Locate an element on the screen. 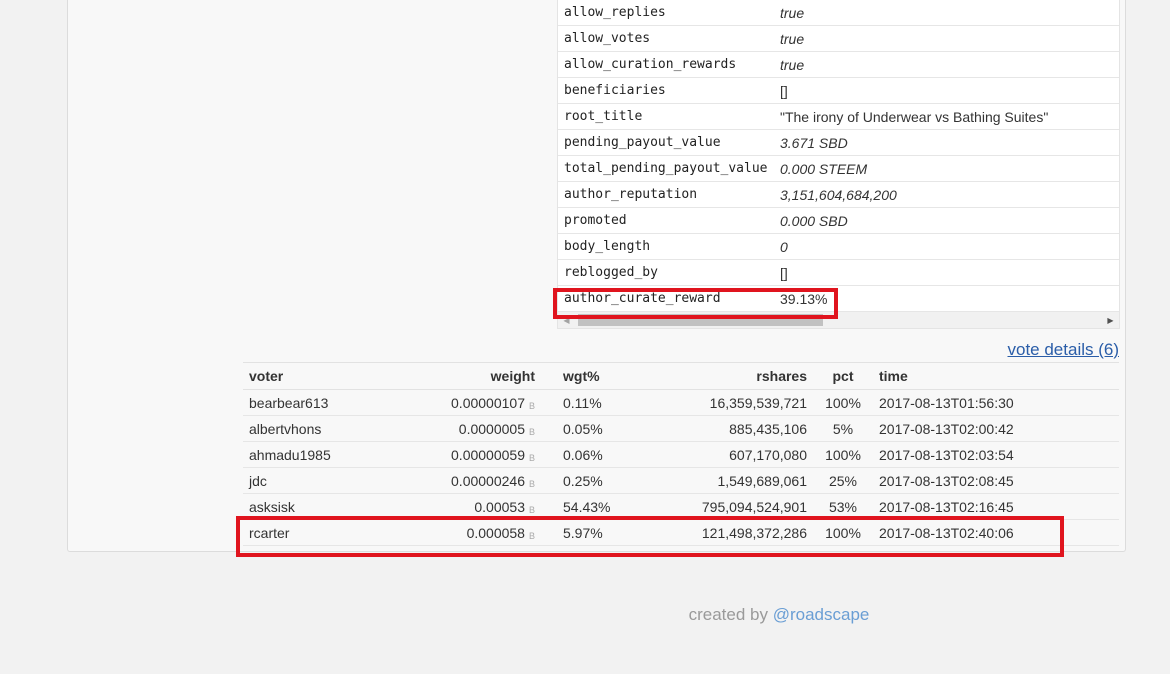 This screenshot has height=674, width=1170. header-pct: pct is located at coordinates (843, 376).